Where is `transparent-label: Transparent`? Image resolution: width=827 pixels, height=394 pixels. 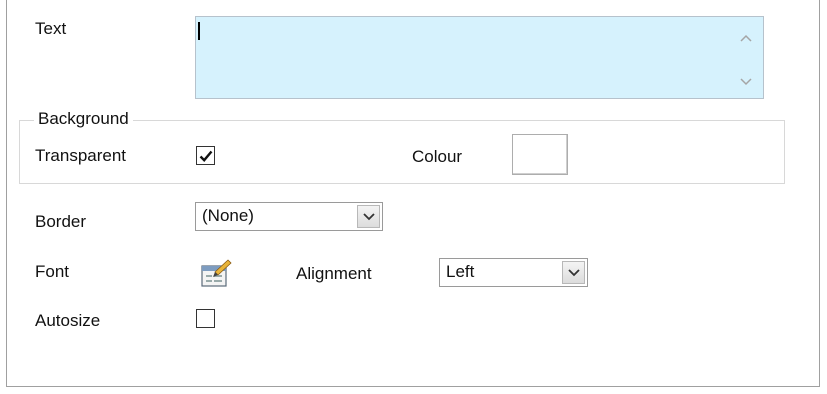 transparent-label: Transparent is located at coordinates (81, 155).